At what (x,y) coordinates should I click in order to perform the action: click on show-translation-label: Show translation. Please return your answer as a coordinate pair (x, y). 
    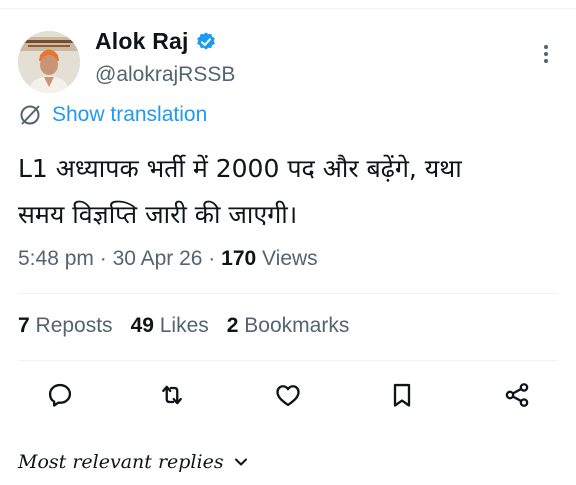
    Looking at the image, I should click on (129, 115).